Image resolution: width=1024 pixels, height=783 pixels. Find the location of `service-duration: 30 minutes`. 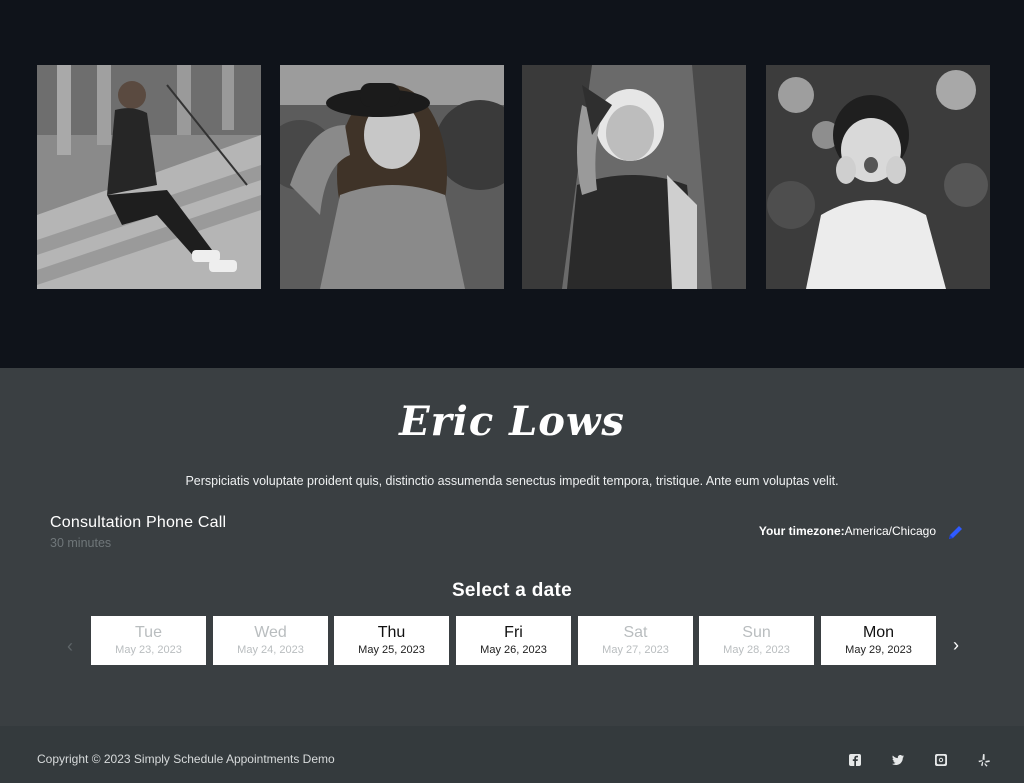

service-duration: 30 minutes is located at coordinates (81, 543).